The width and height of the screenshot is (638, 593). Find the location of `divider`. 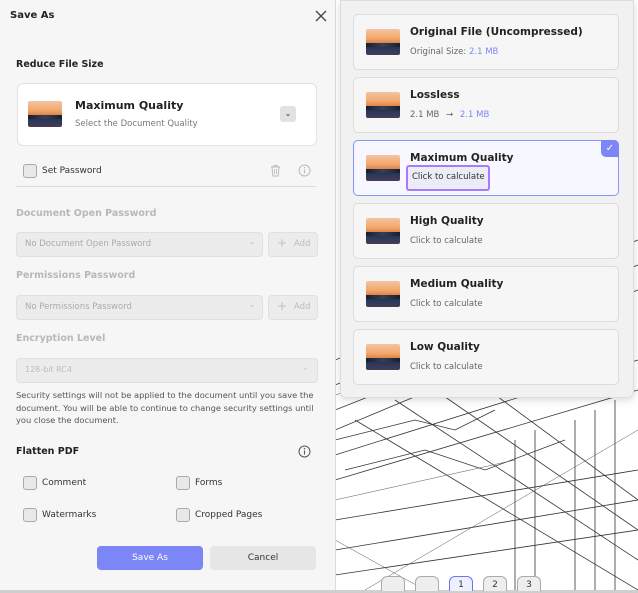

divider is located at coordinates (166, 186).